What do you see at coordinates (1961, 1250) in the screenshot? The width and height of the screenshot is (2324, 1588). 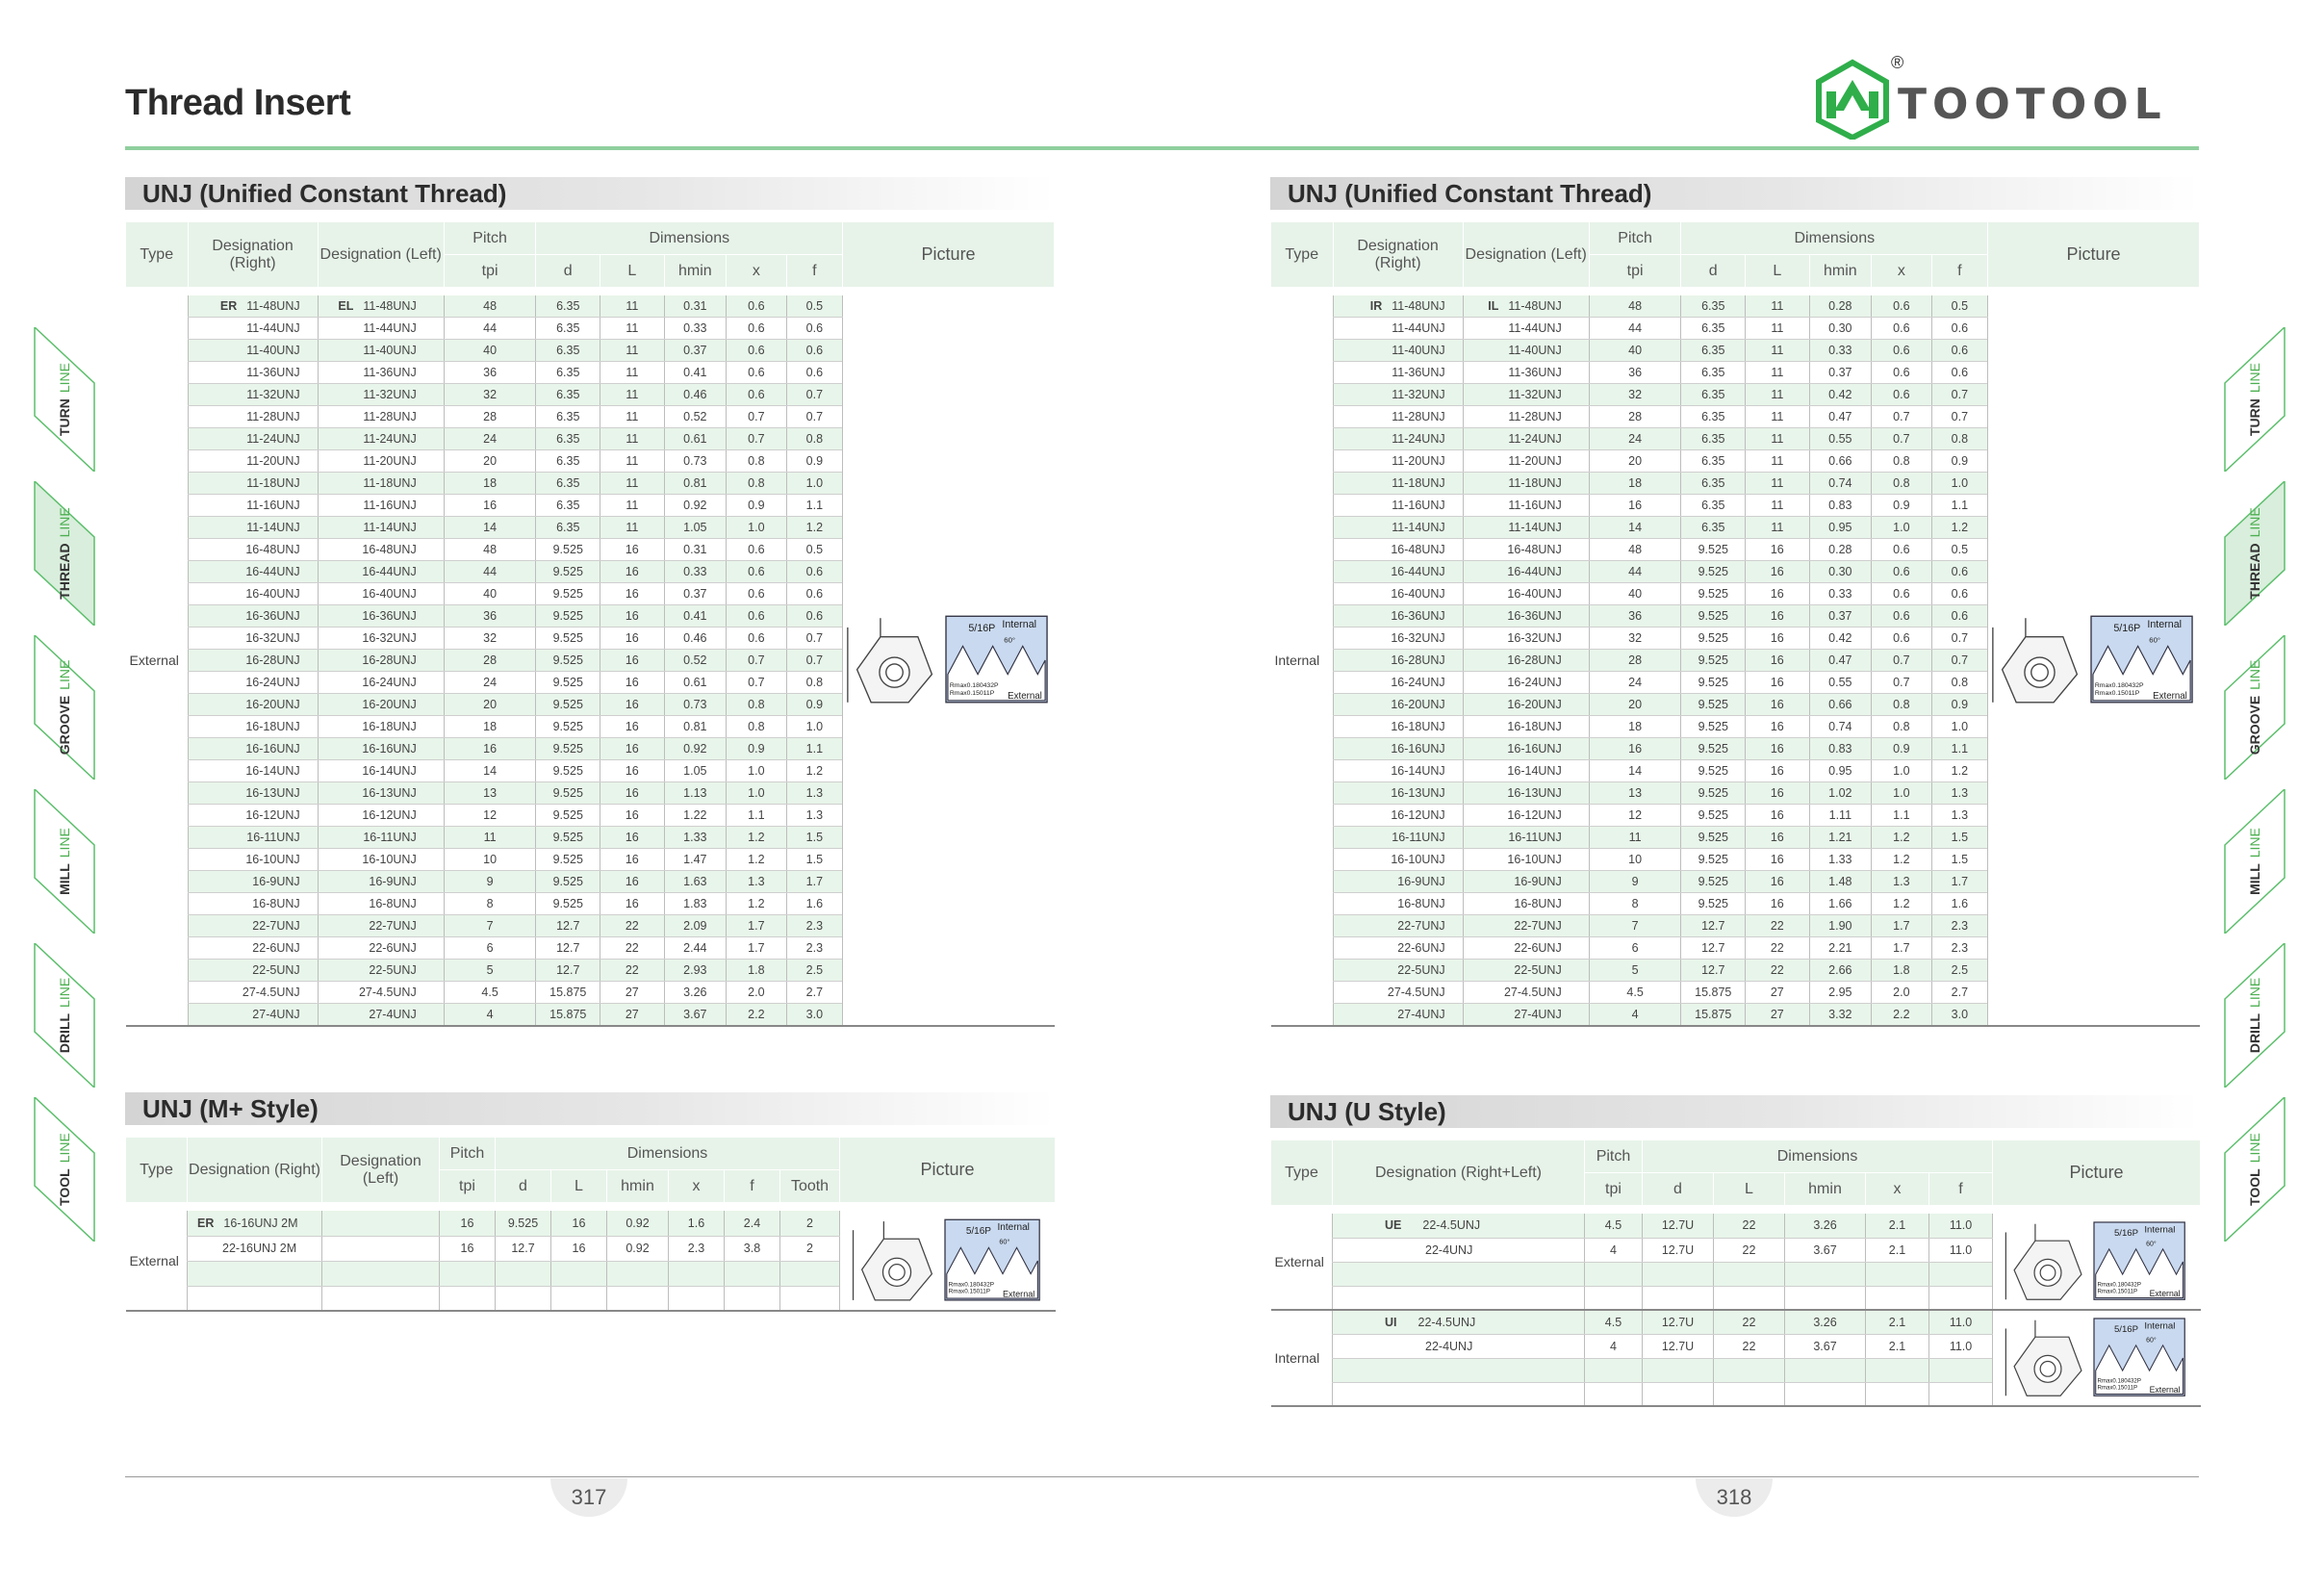 I see `f-cell: 11.0` at bounding box center [1961, 1250].